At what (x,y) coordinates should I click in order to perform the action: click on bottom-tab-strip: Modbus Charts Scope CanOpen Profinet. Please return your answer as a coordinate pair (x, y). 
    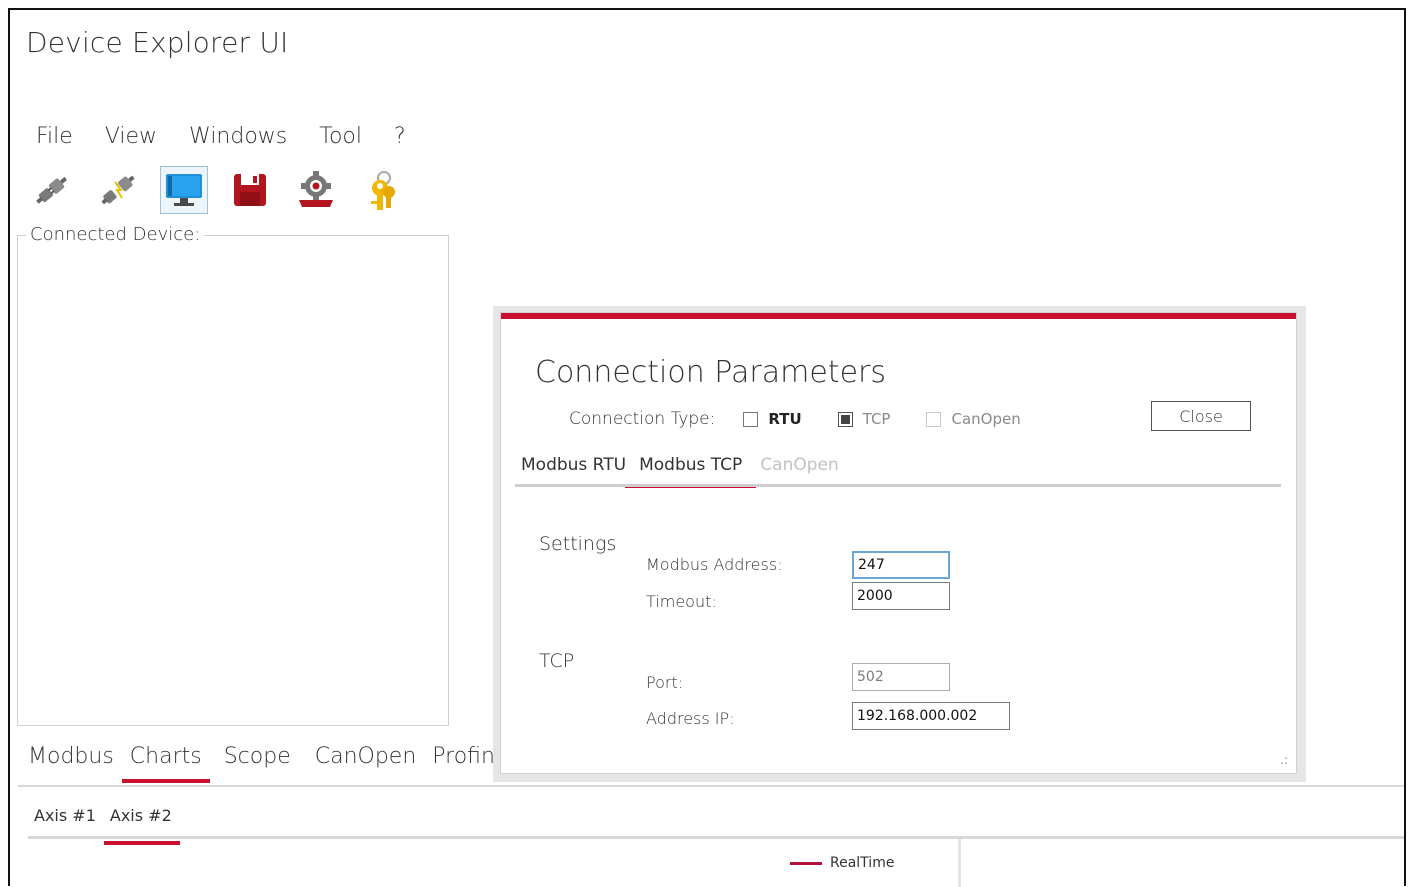
    Looking at the image, I should click on (272, 763).